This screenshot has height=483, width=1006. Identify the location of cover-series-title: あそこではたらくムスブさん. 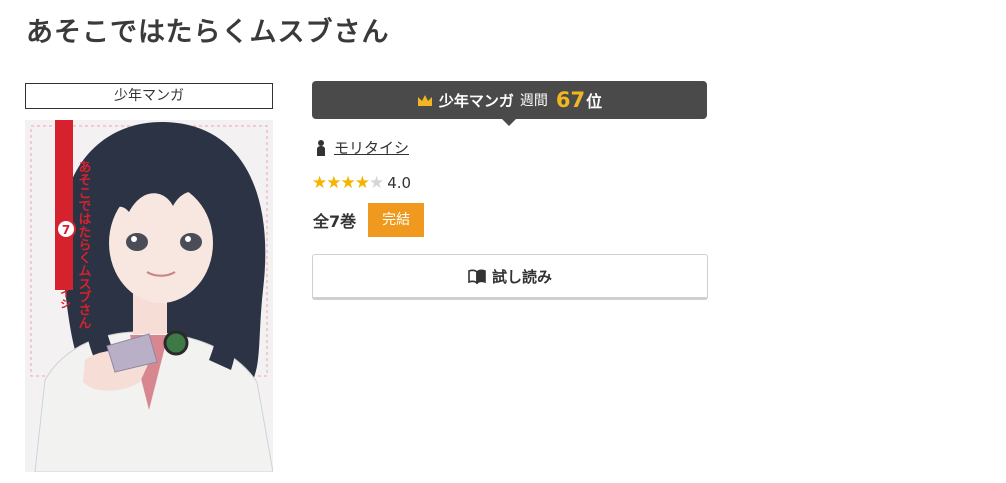
(84, 244).